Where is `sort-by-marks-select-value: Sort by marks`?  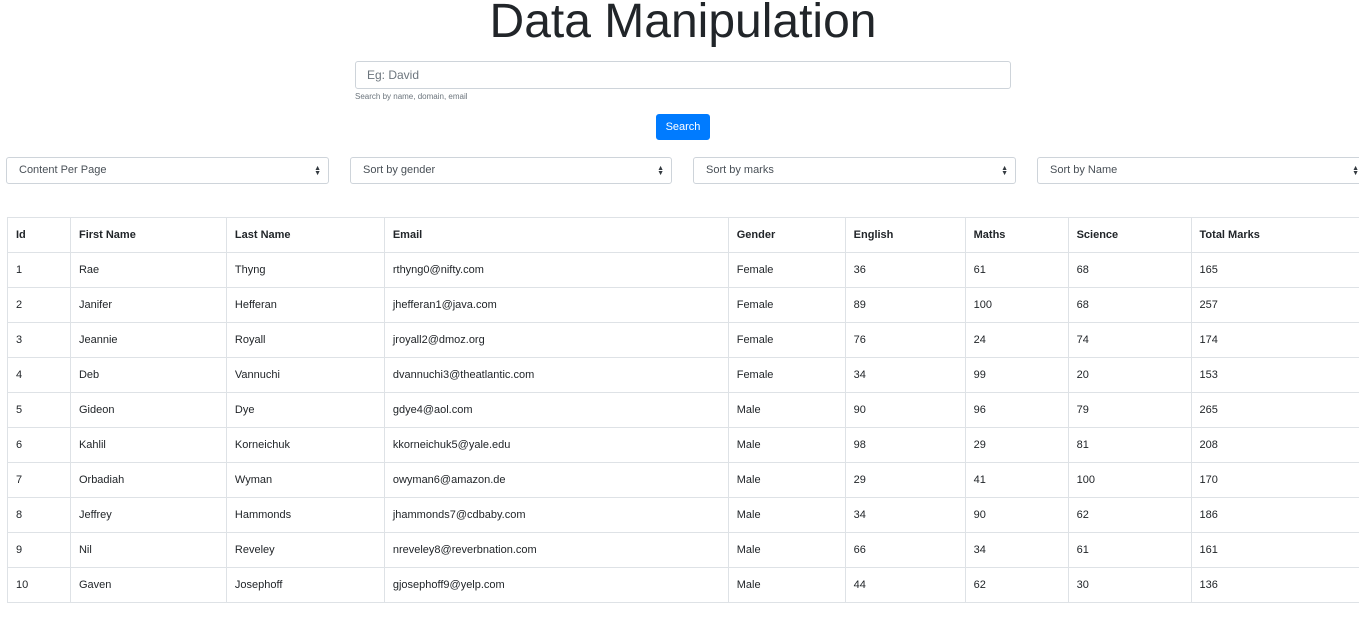 sort-by-marks-select-value: Sort by marks is located at coordinates (740, 170).